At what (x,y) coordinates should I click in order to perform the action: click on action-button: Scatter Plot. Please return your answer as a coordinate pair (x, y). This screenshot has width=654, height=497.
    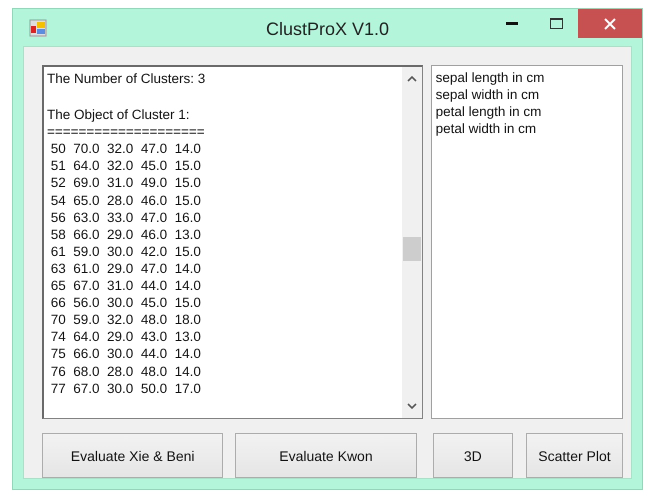
    Looking at the image, I should click on (574, 455).